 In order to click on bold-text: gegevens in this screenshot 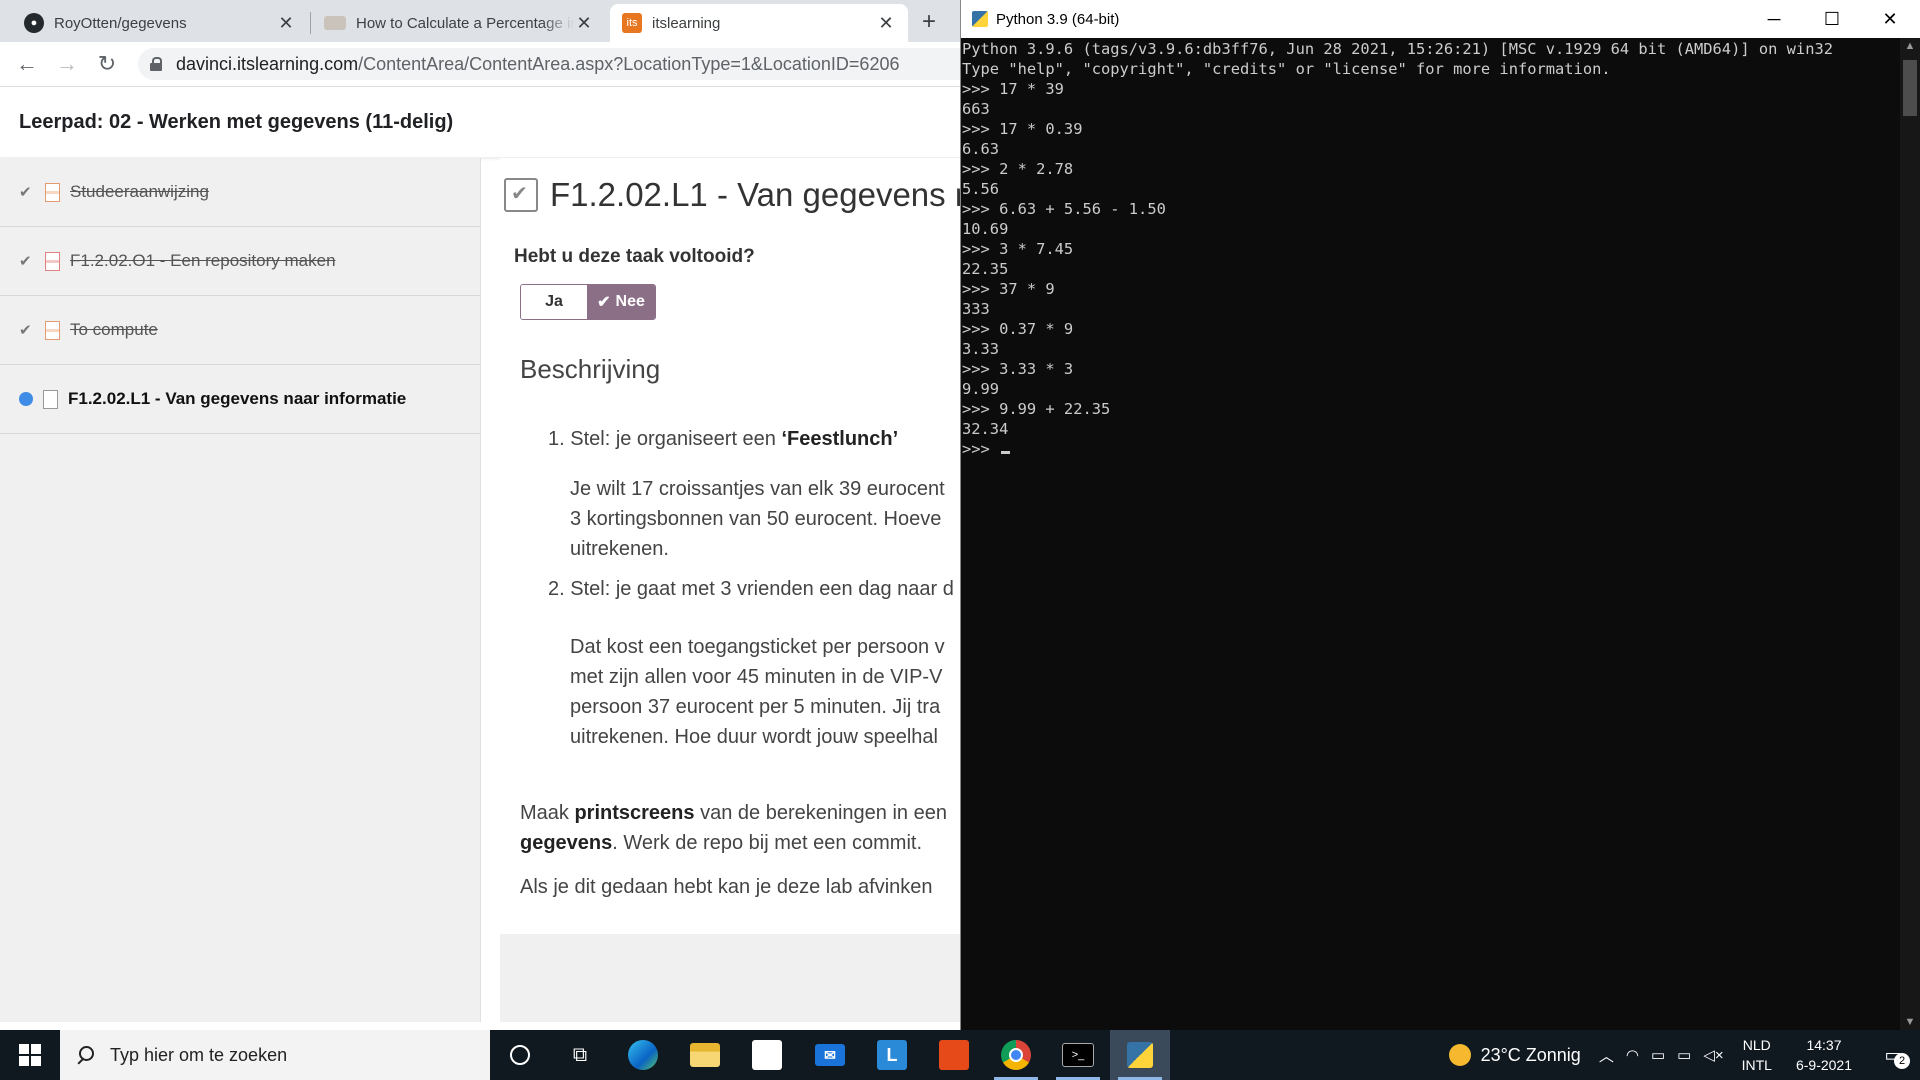, I will do `click(566, 843)`.